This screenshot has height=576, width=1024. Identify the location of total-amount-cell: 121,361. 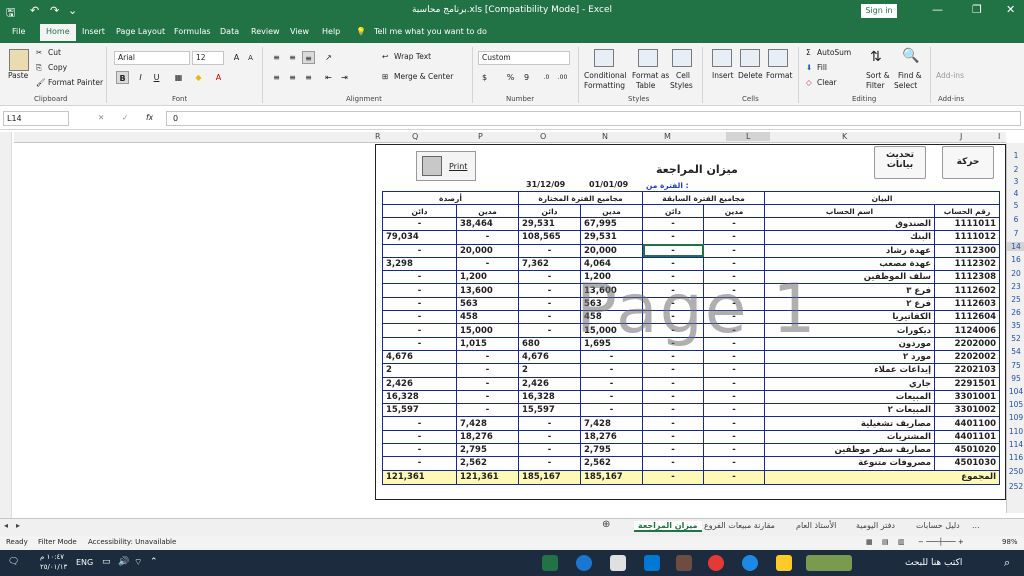
(487, 477).